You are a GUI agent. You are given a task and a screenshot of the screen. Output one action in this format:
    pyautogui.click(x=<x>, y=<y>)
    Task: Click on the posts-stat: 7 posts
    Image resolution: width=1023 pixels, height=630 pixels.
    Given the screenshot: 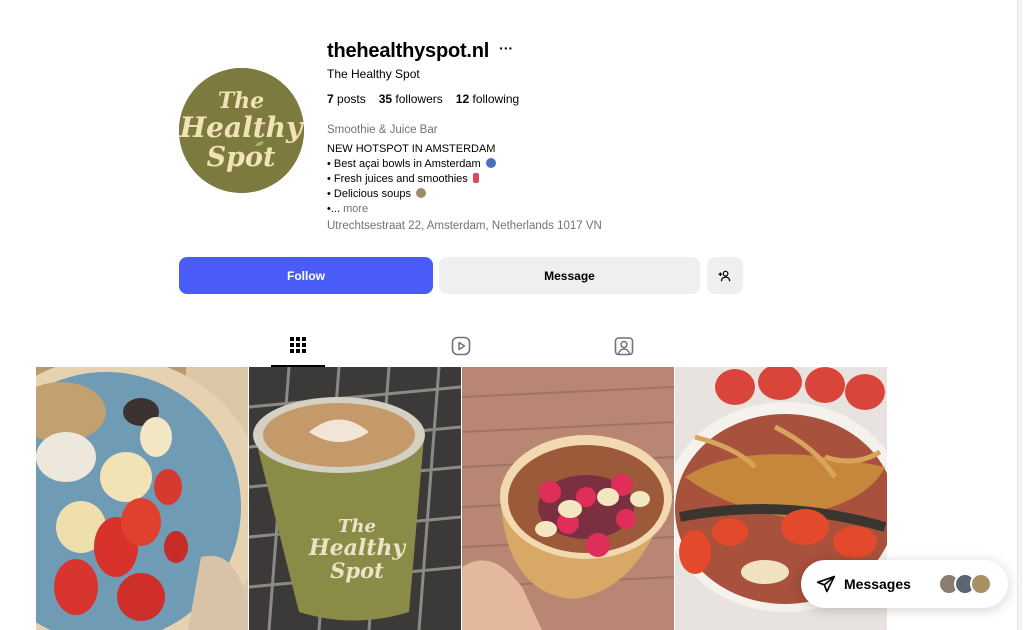 What is the action you would take?
    pyautogui.click(x=346, y=99)
    